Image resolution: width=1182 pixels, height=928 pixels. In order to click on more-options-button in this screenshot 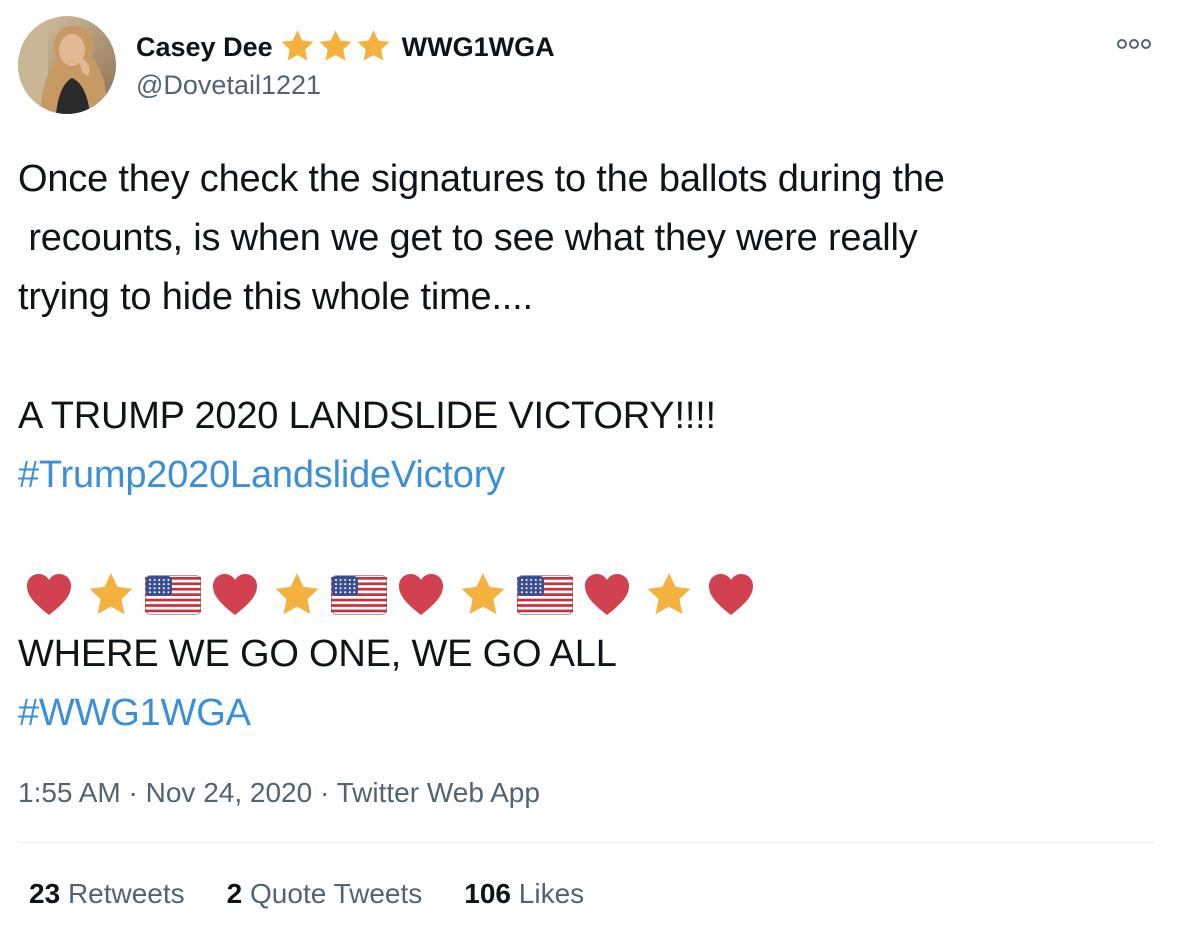, I will do `click(1134, 44)`.